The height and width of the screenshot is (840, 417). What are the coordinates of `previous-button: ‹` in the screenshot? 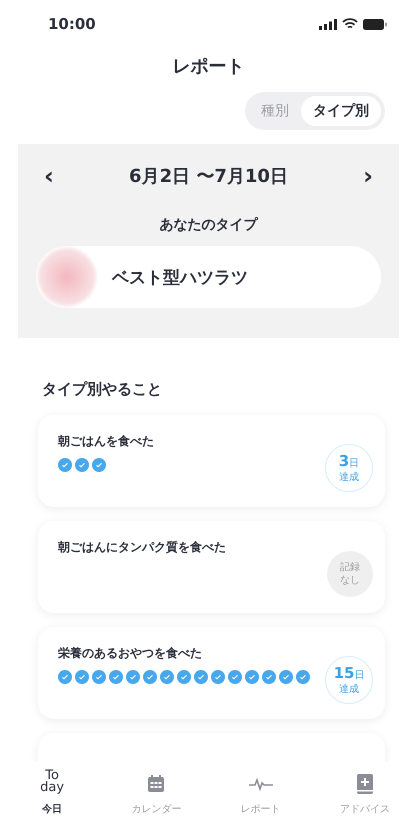 It's located at (49, 176).